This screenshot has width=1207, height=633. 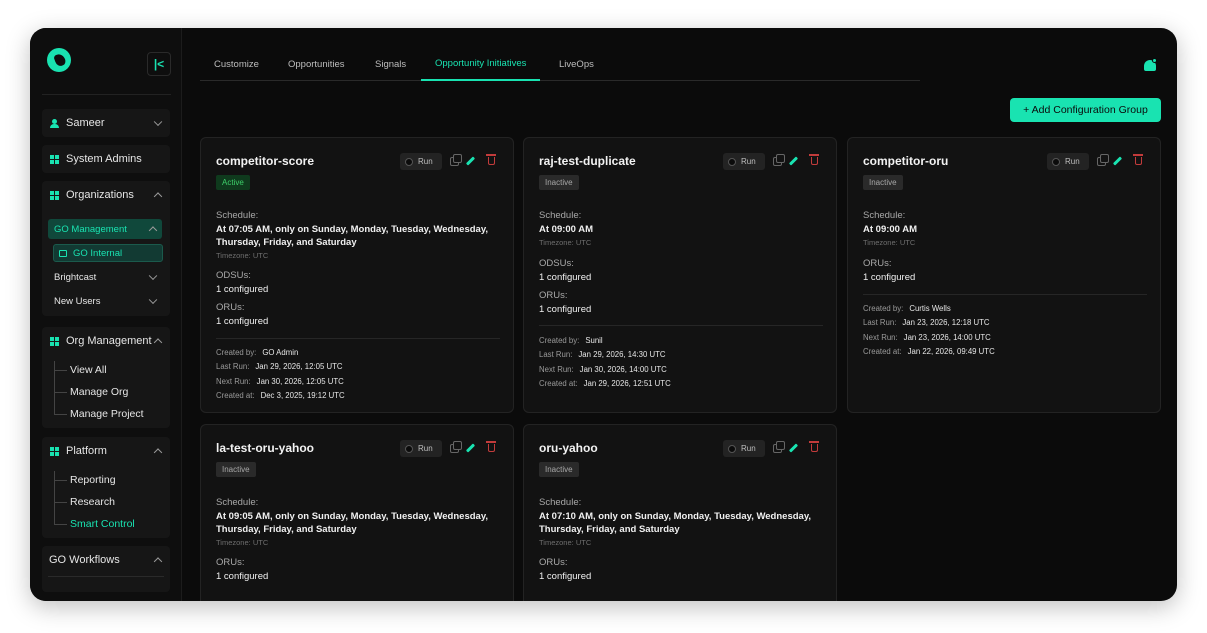 I want to click on sidebar-item-smart-control: Smart Control, so click(x=102, y=524).